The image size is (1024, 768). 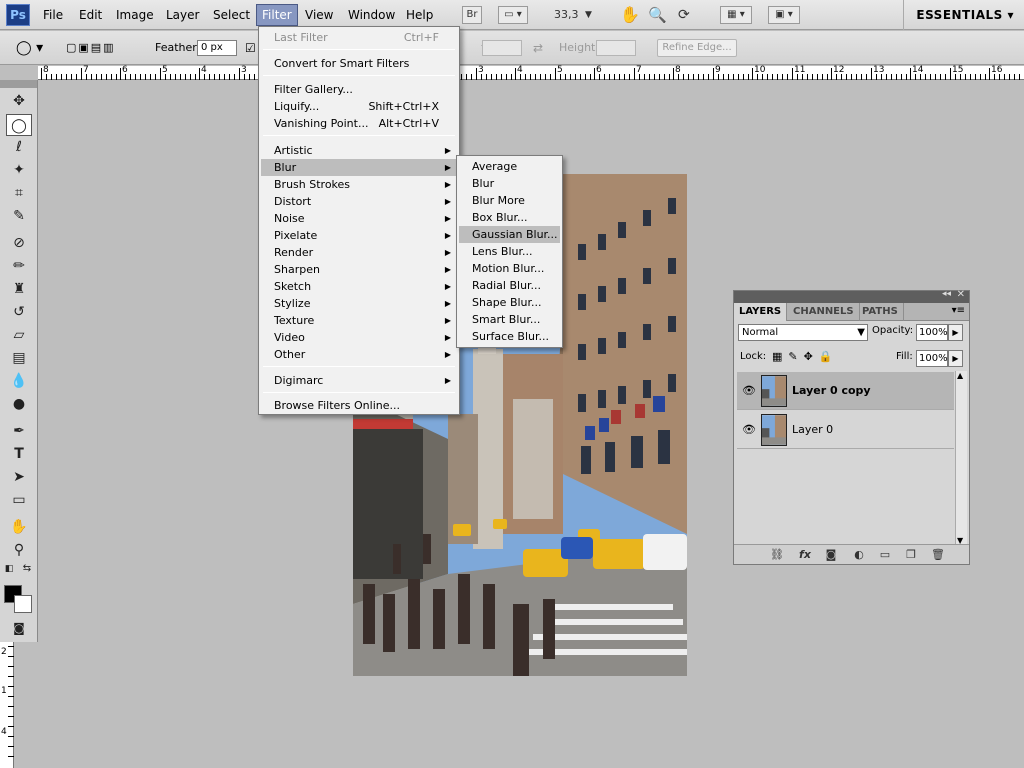 What do you see at coordinates (91, 48) in the screenshot?
I see `selection-mode-icons: ▢▣▤▥` at bounding box center [91, 48].